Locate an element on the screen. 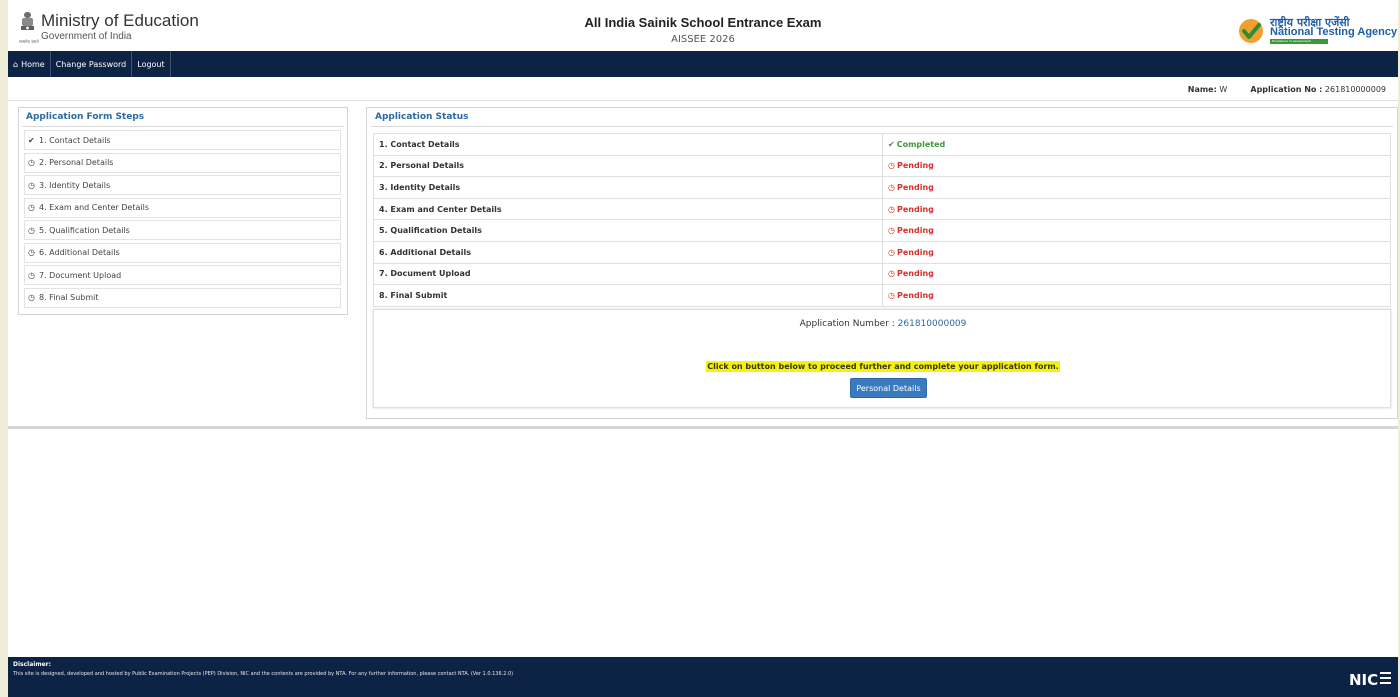 This screenshot has width=1400, height=697. nav-logout: Logout is located at coordinates (151, 64).